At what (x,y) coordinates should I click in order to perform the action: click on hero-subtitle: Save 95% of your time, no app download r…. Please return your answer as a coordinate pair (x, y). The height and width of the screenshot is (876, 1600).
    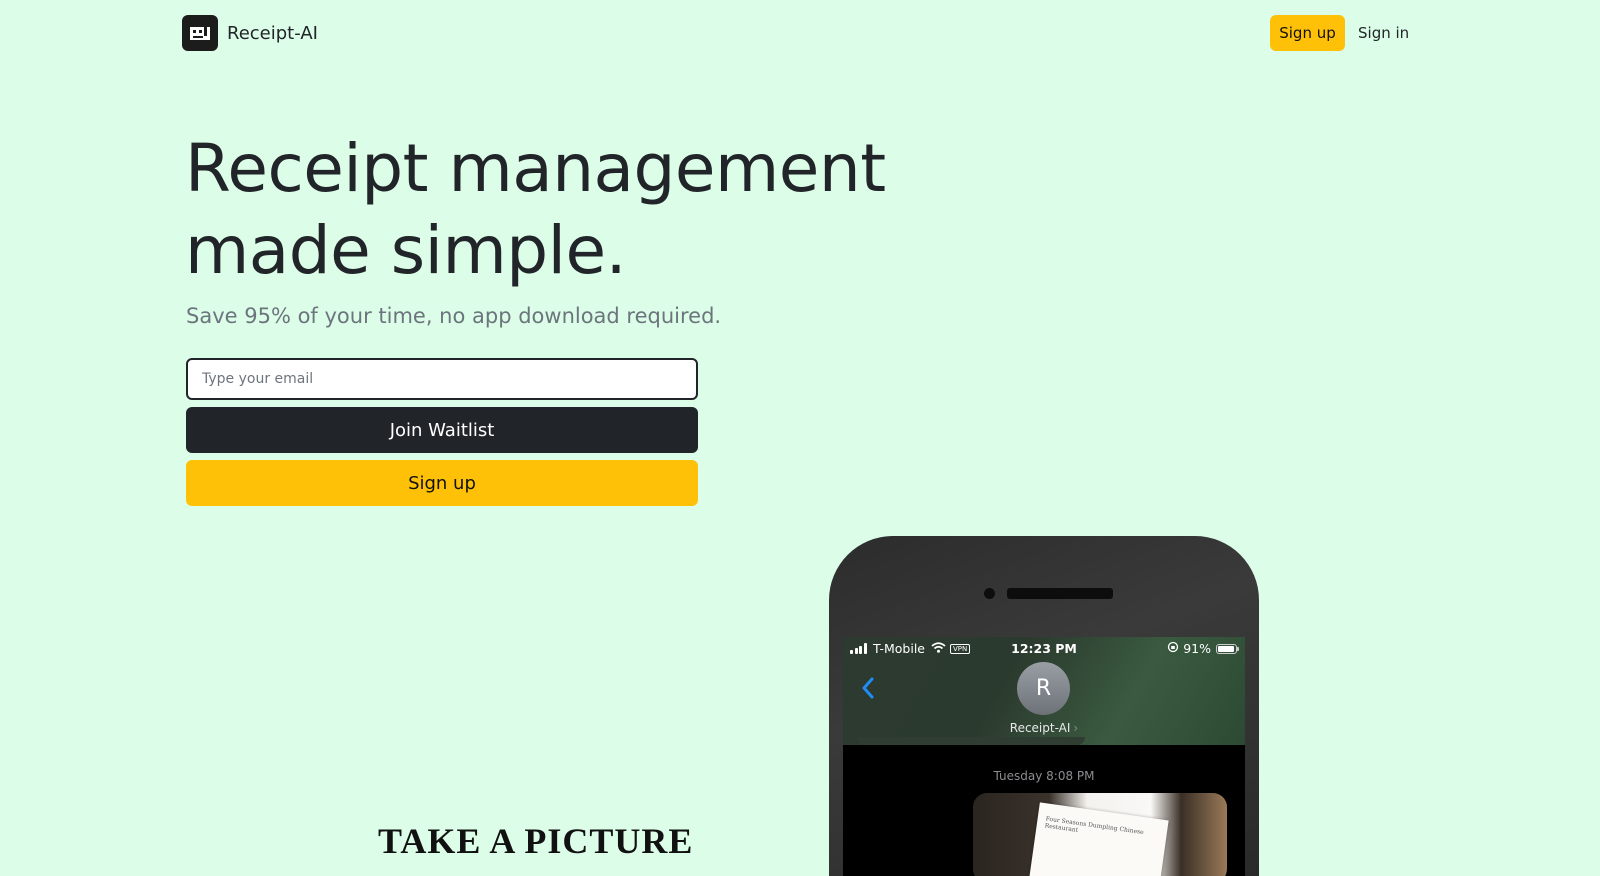
    Looking at the image, I should click on (454, 316).